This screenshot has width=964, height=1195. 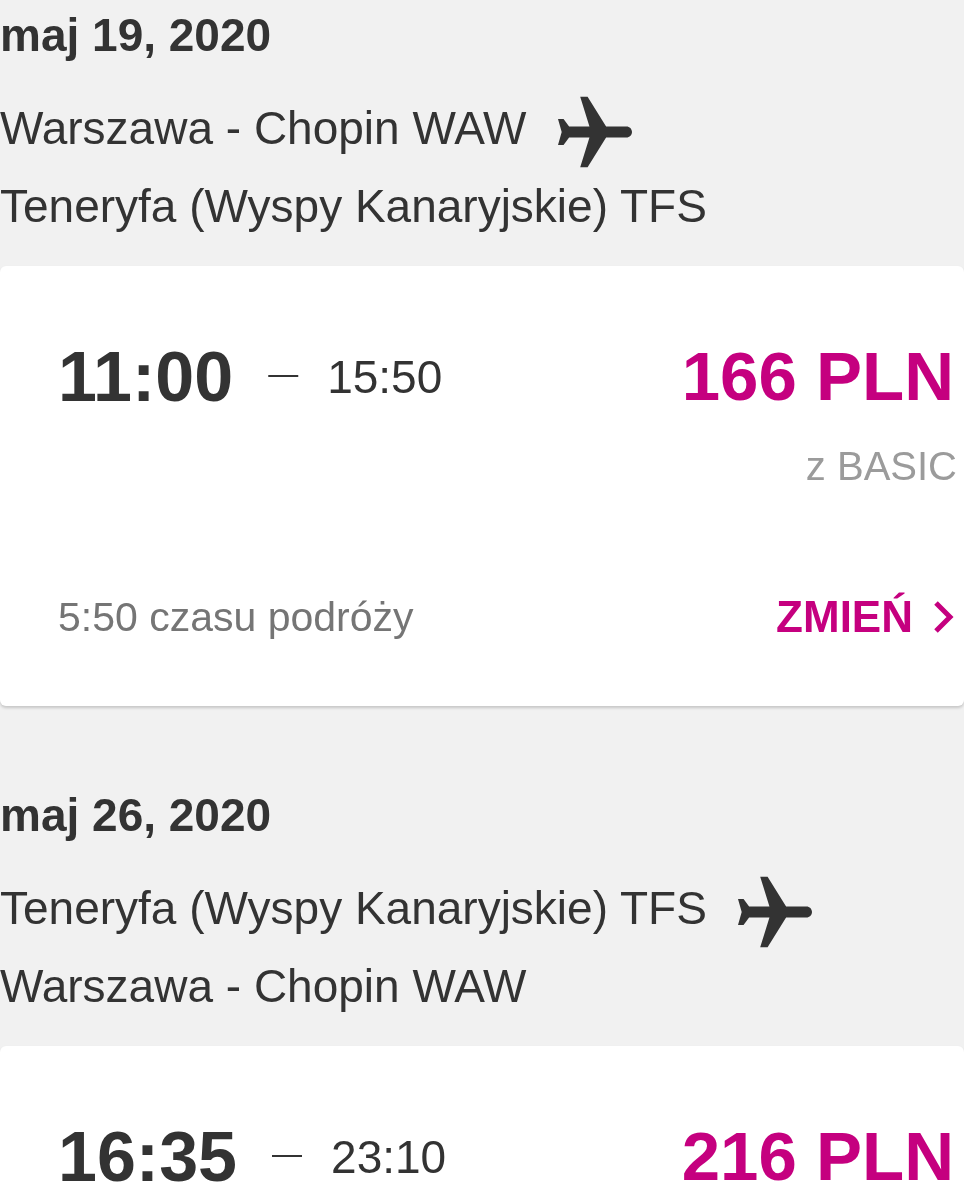 I want to click on fare-type: z BASIC, so click(x=881, y=466).